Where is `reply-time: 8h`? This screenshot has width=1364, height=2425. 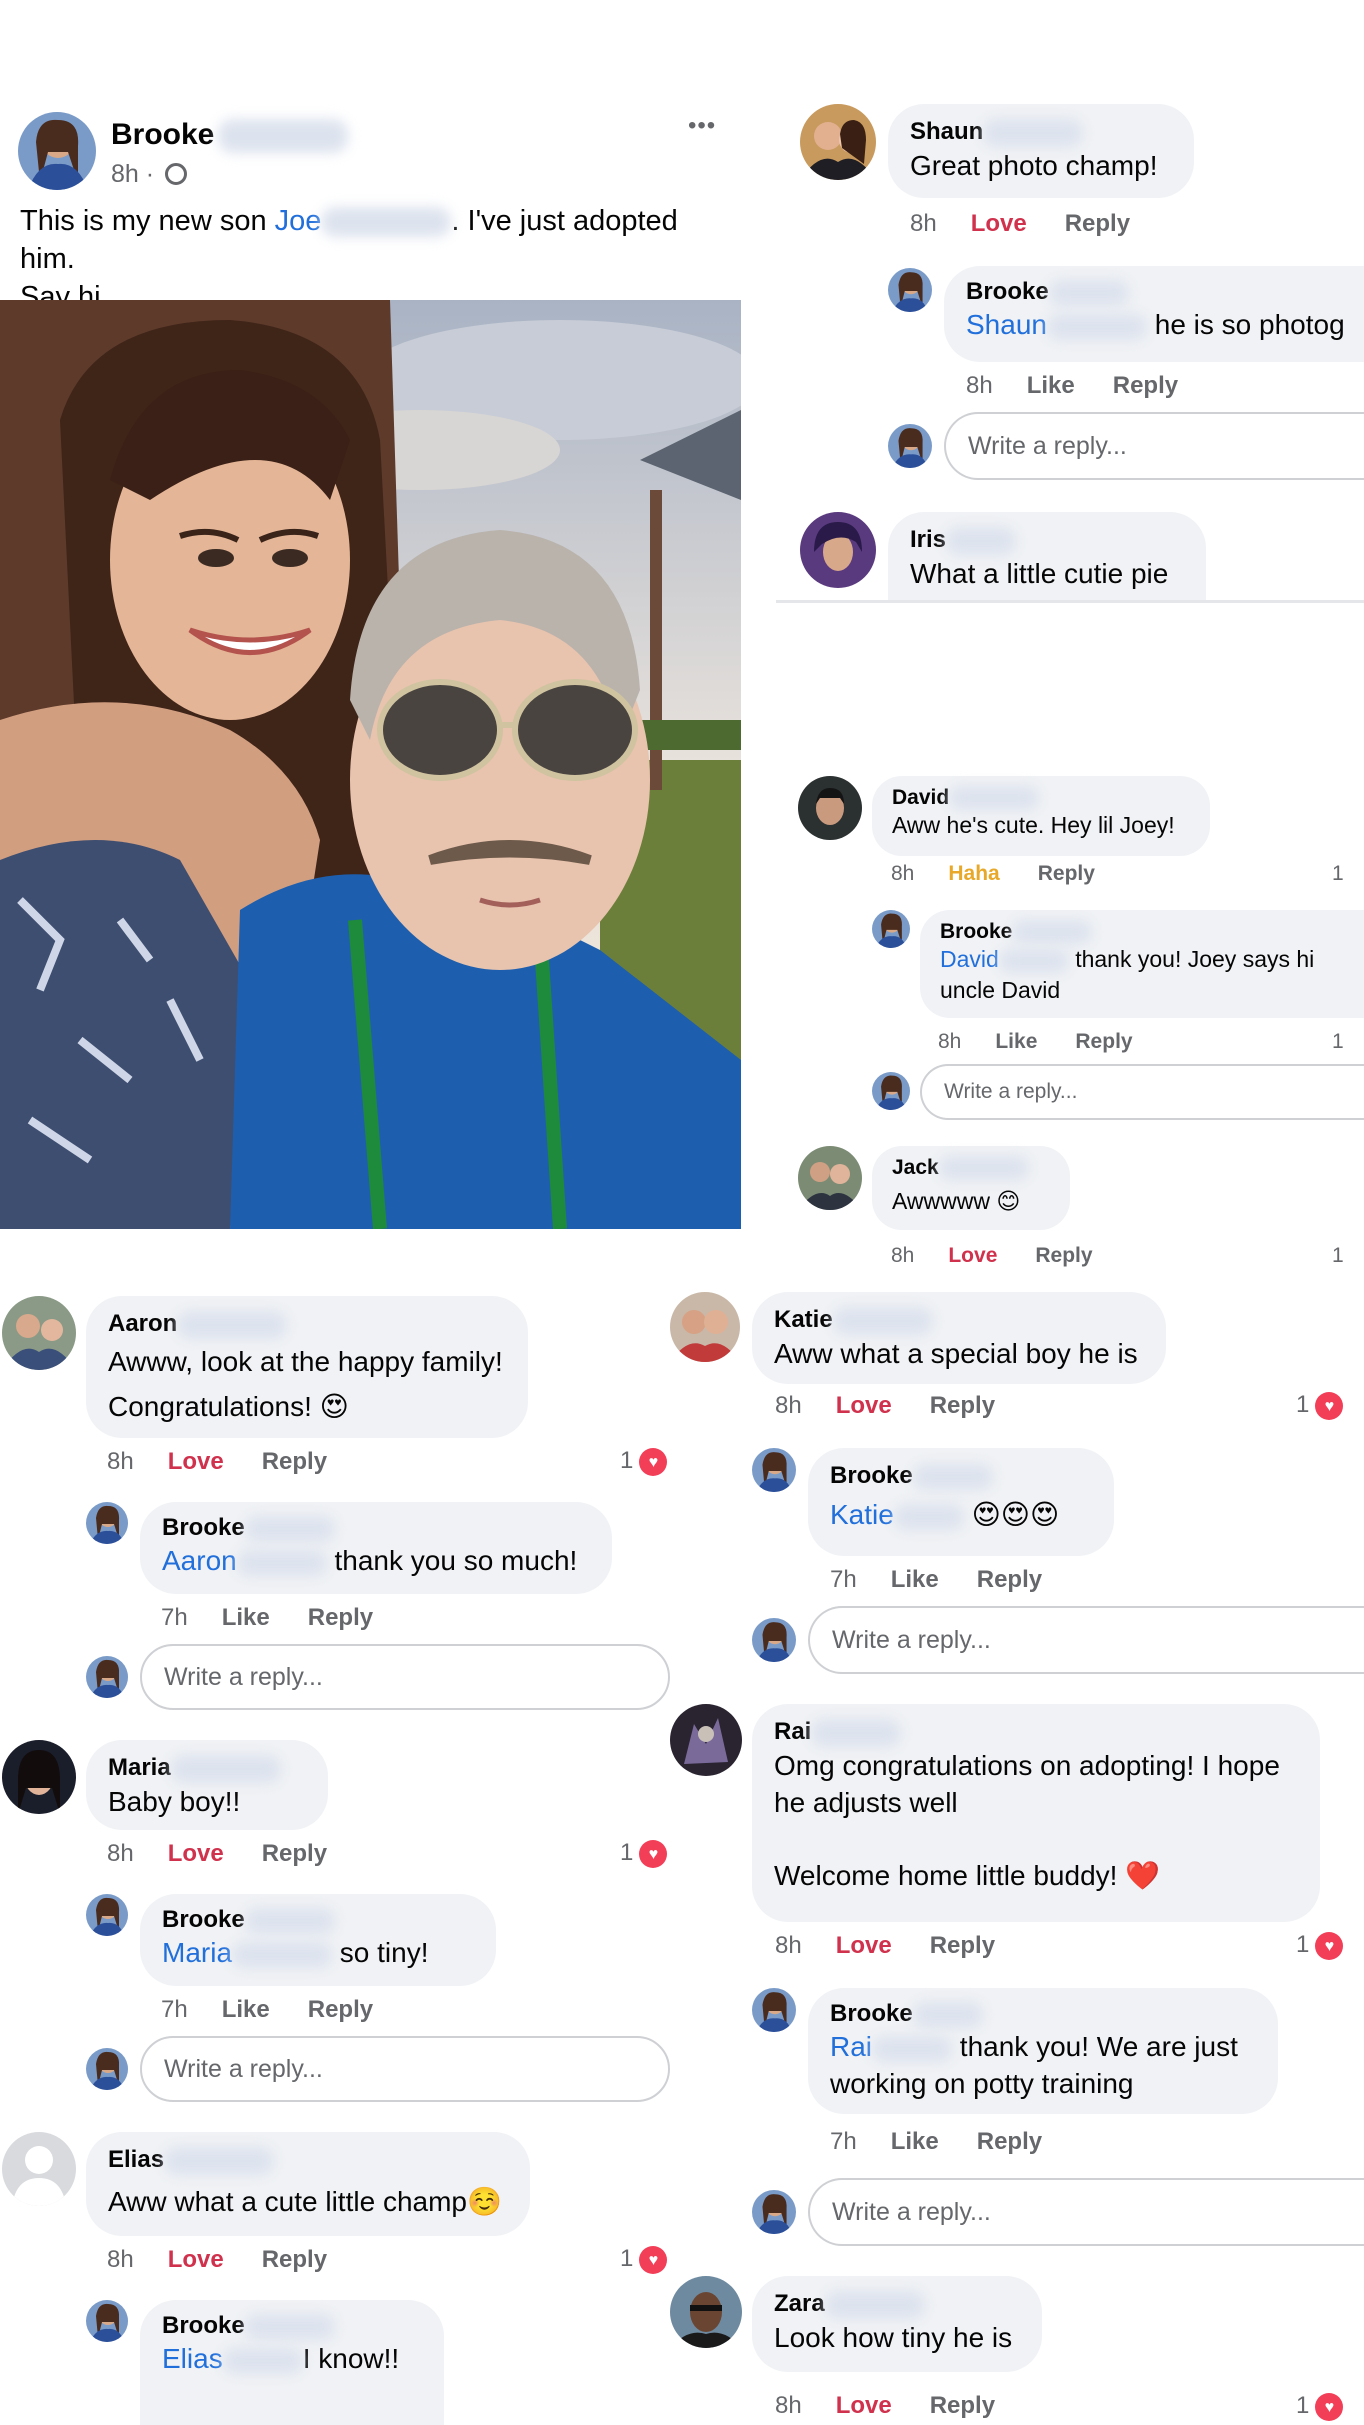
reply-time: 8h is located at coordinates (949, 1041).